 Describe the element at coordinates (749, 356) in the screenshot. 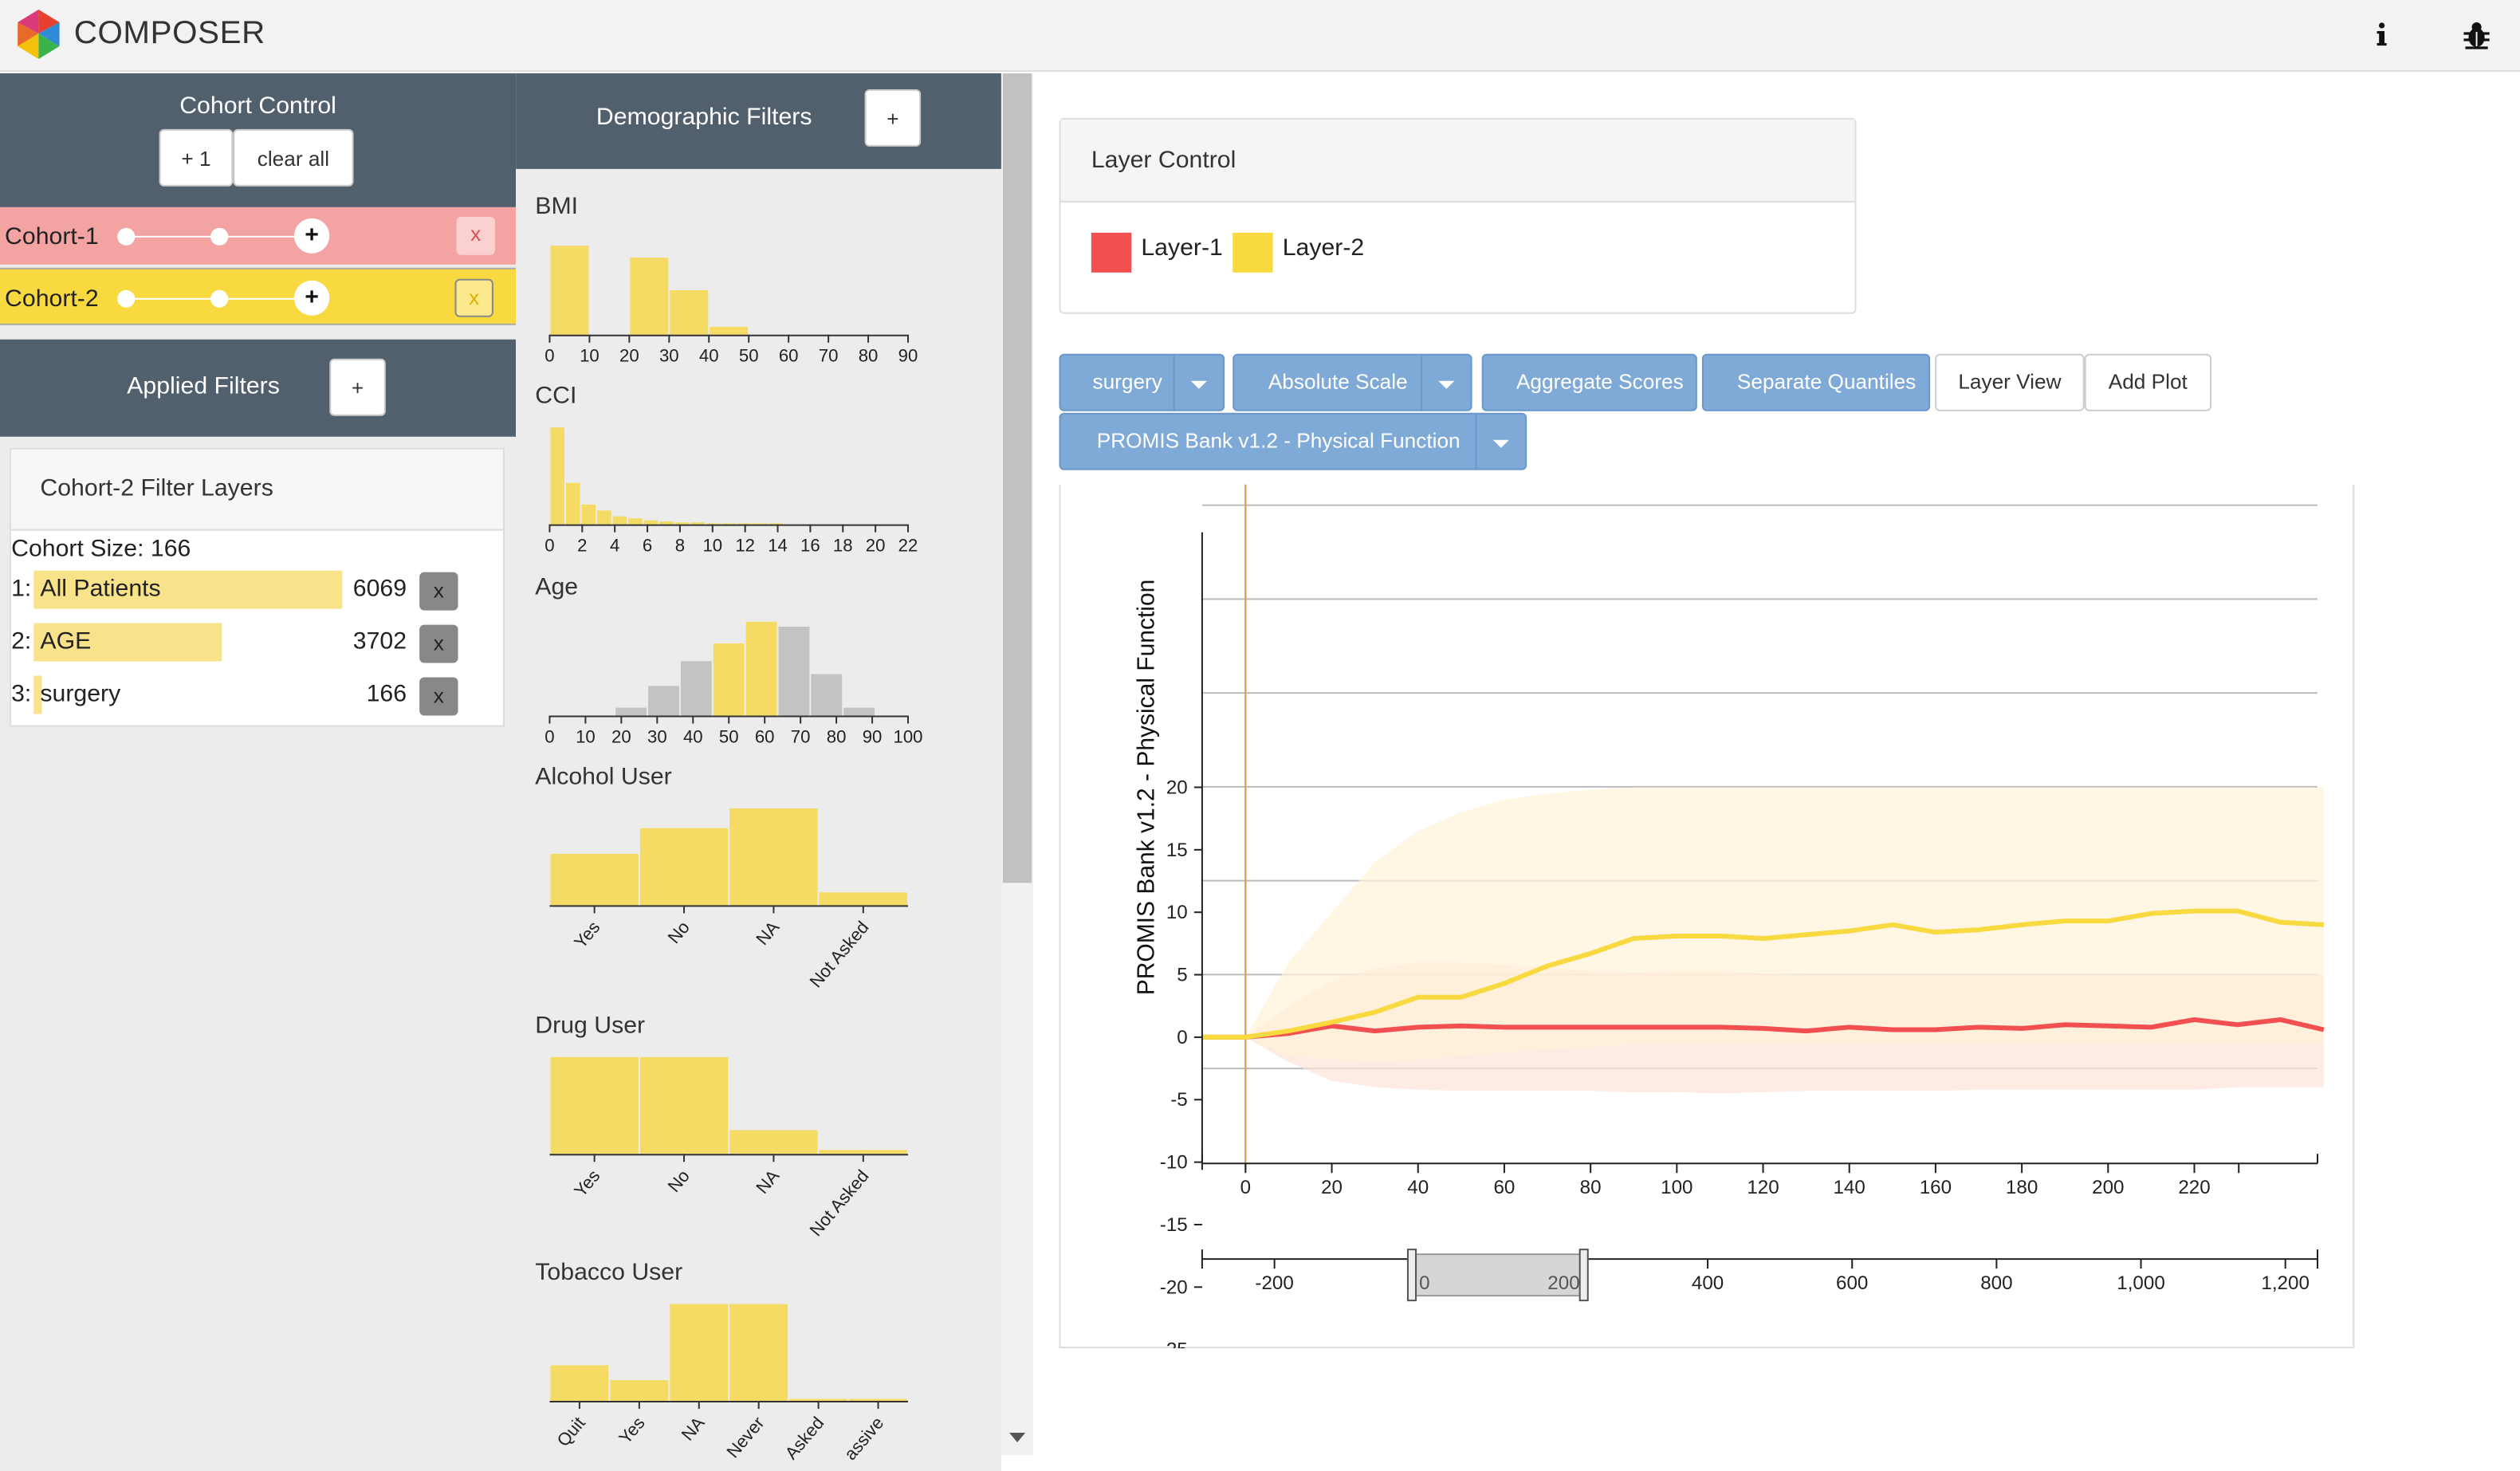

I see `histogram-tick-label: 50` at that location.